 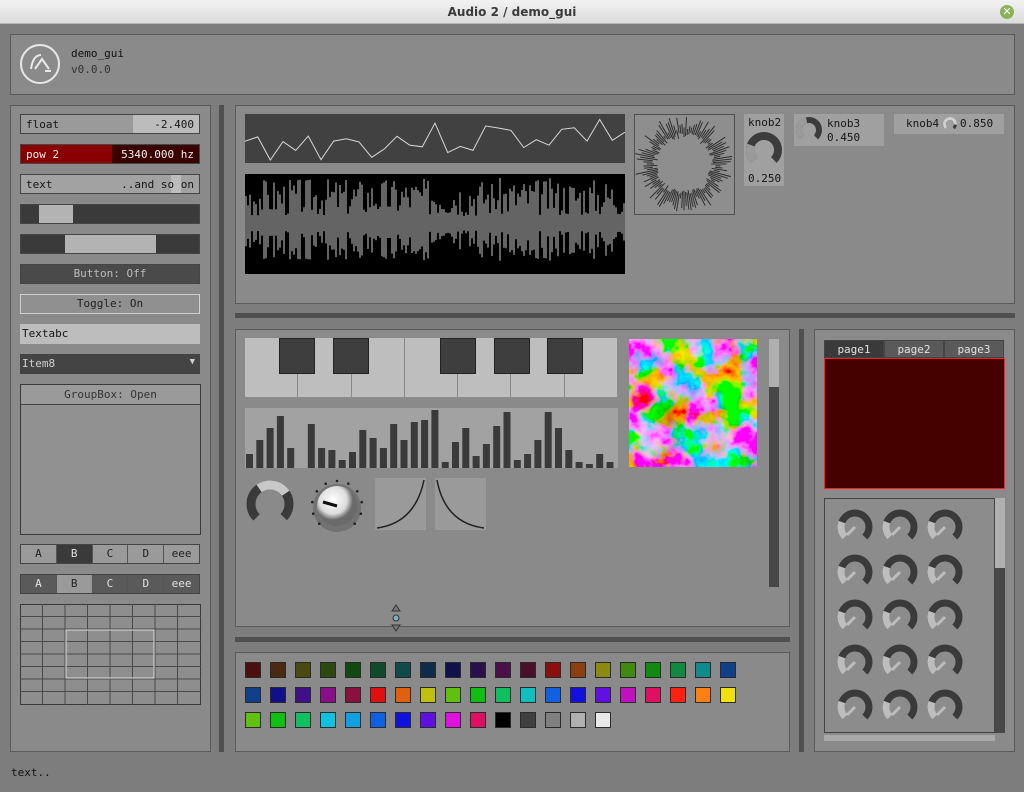 I want to click on ring-knob, so click(x=270, y=504).